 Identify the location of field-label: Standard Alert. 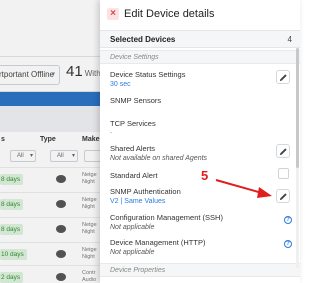
(134, 175).